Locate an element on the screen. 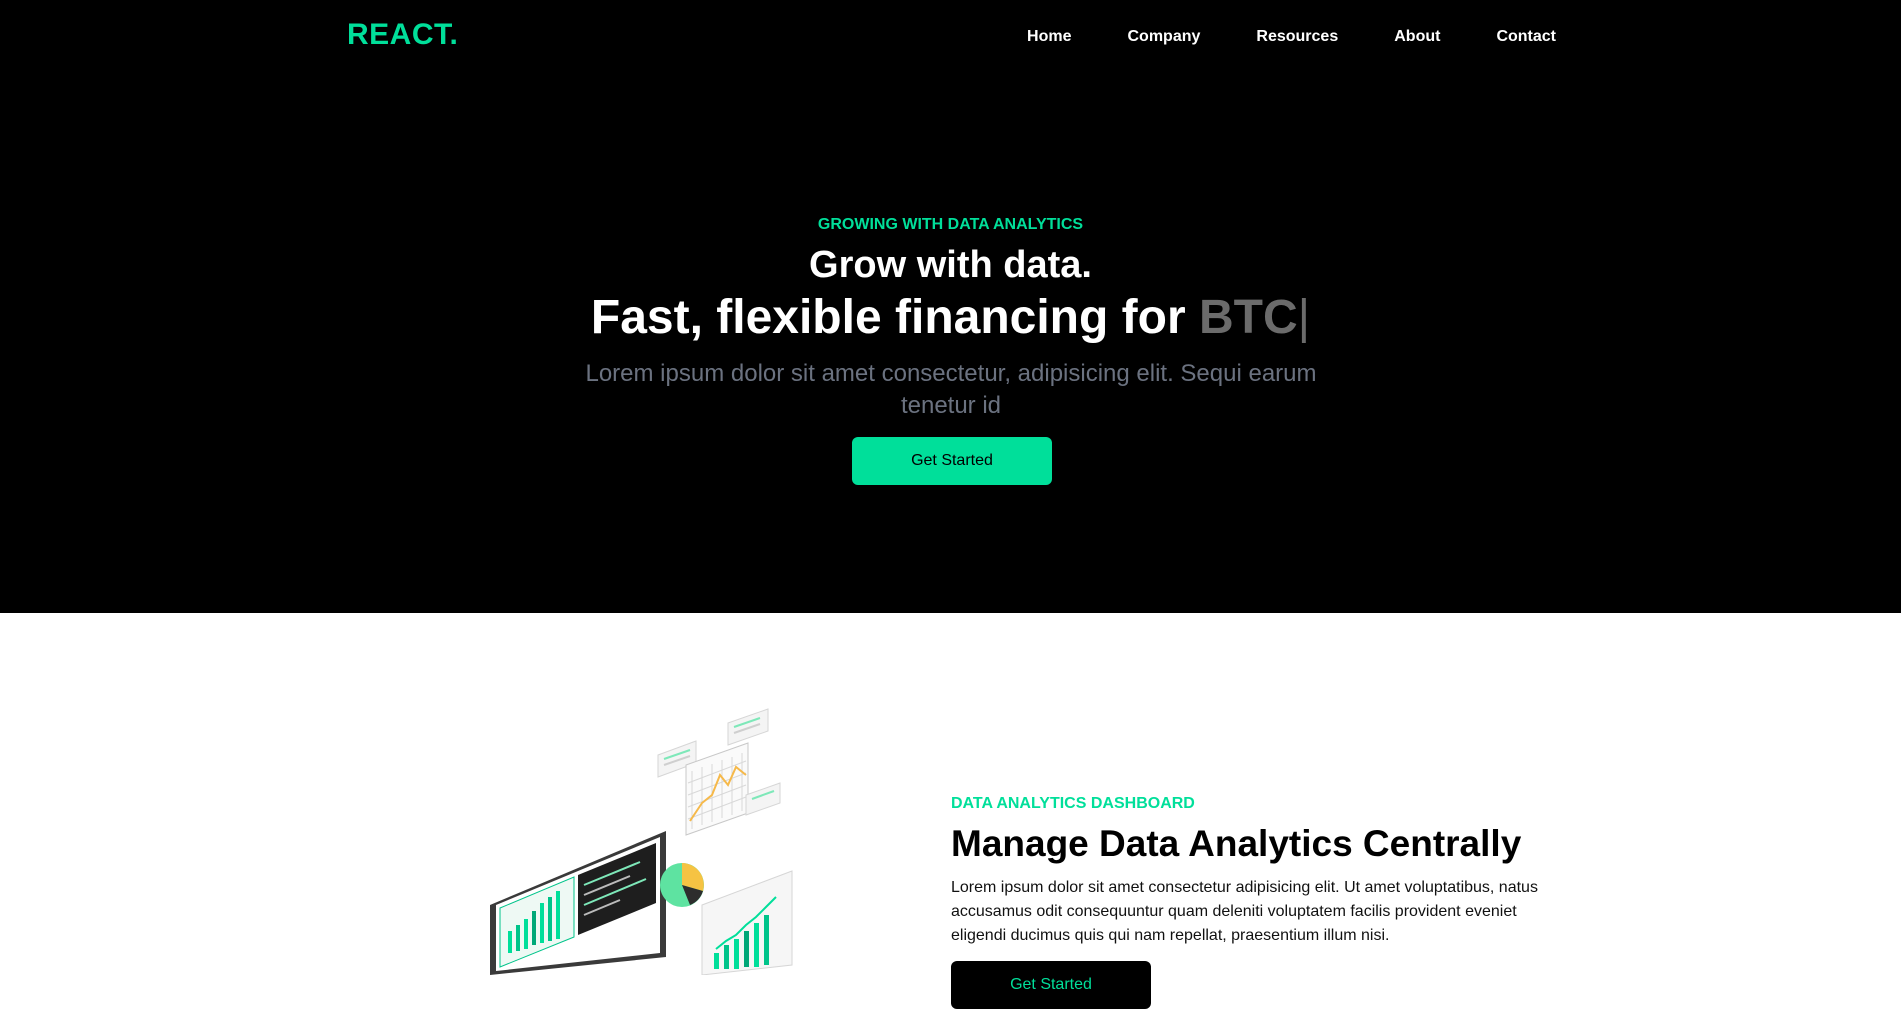  hero-subtitle: Fast, flexible financing for BTC| is located at coordinates (950, 317).